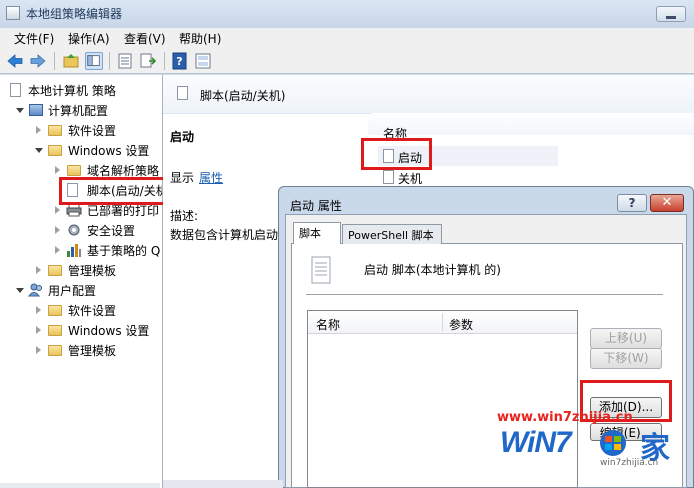 Image resolution: width=694 pixels, height=488 pixels. I want to click on dialog-heading: 启动 脚本(本地计算机 的), so click(432, 270).